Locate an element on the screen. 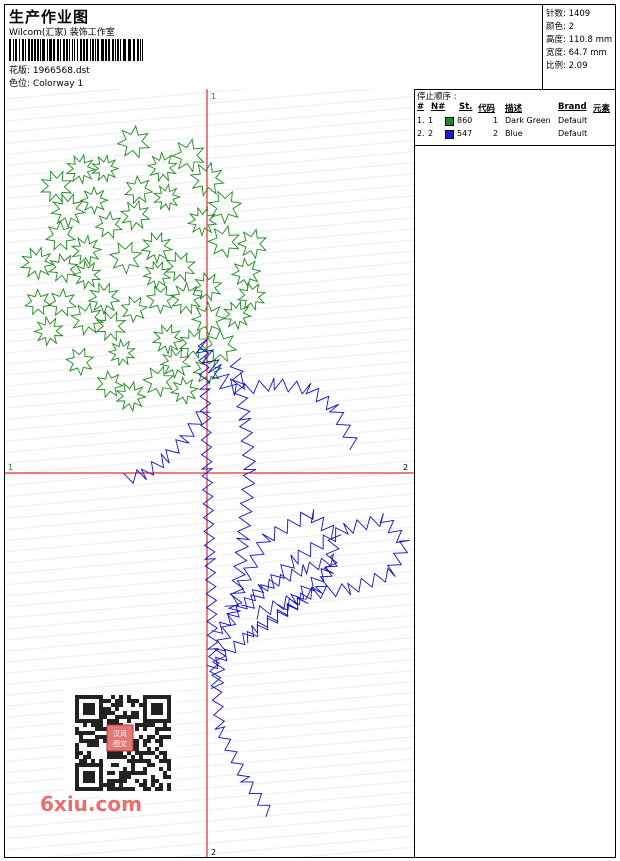  axis-label-left: 1 is located at coordinates (10, 467).